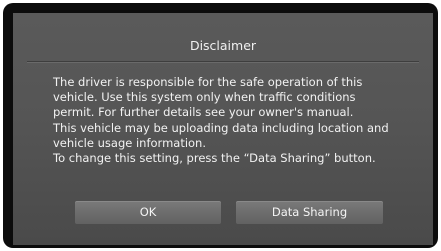 This screenshot has width=441, height=251. What do you see at coordinates (223, 45) in the screenshot?
I see `dialog-title: Disclaimer` at bounding box center [223, 45].